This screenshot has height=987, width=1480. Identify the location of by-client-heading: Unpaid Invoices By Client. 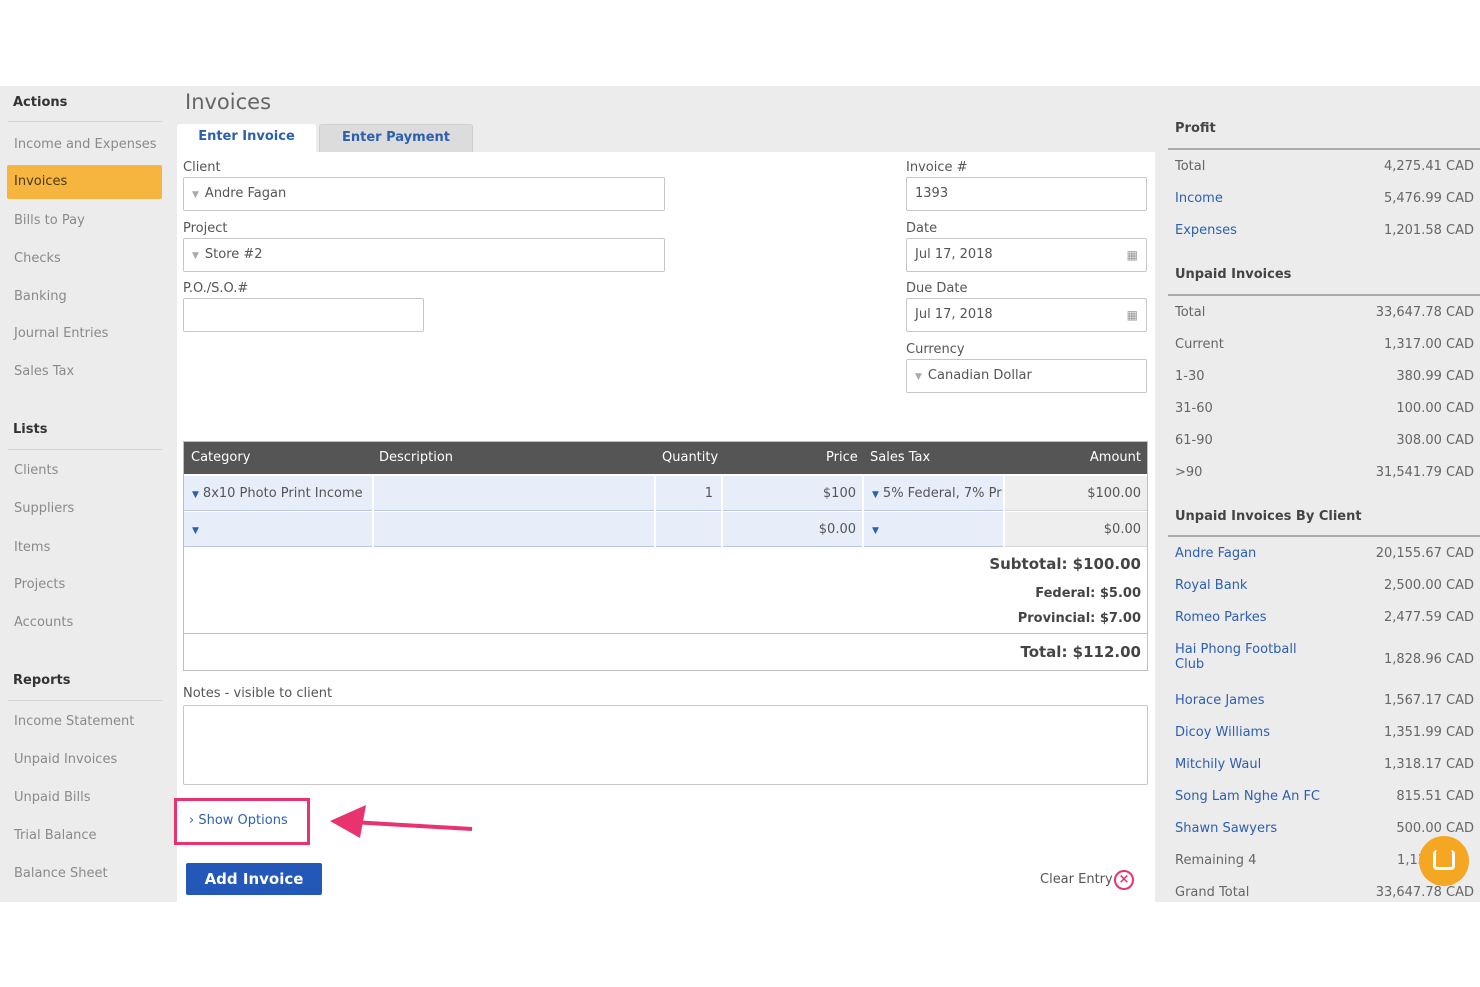
(1268, 516).